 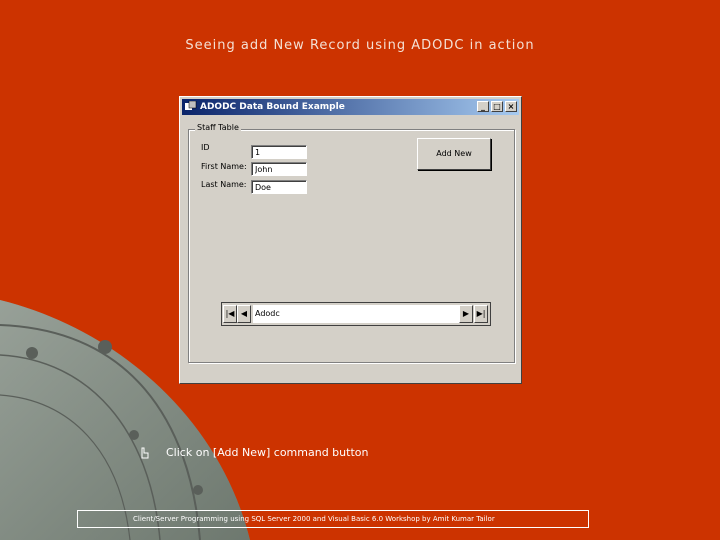 I want to click on last-name-label: Last Name:, so click(x=224, y=184).